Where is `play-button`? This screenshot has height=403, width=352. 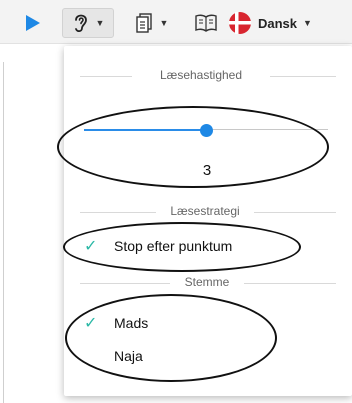
play-button is located at coordinates (33, 23).